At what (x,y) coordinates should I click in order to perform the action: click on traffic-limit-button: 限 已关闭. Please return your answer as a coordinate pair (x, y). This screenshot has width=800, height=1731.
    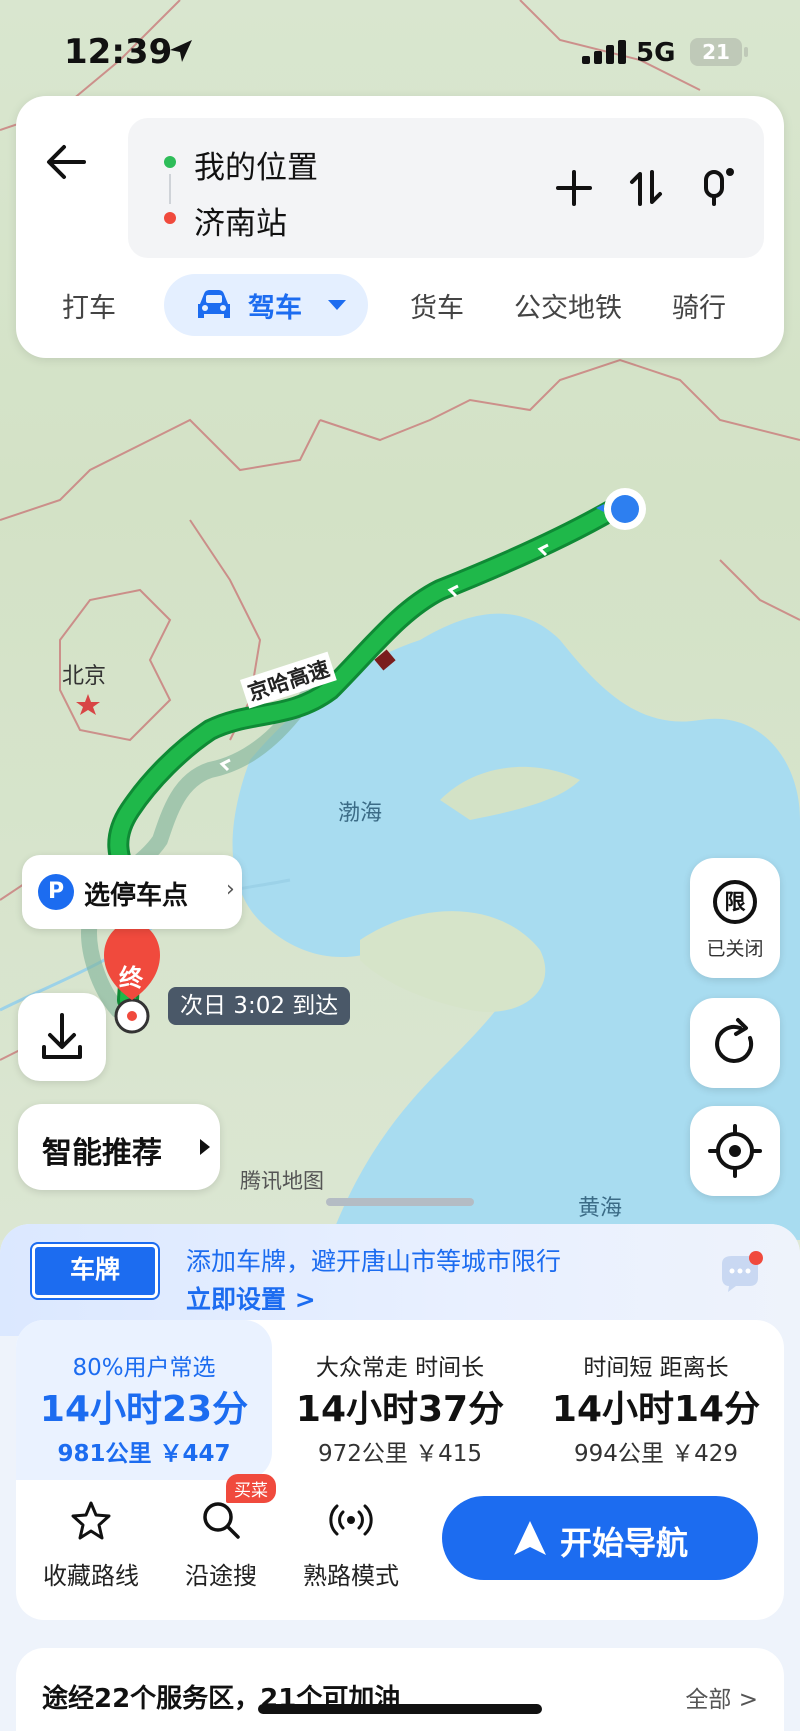
    Looking at the image, I should click on (735, 918).